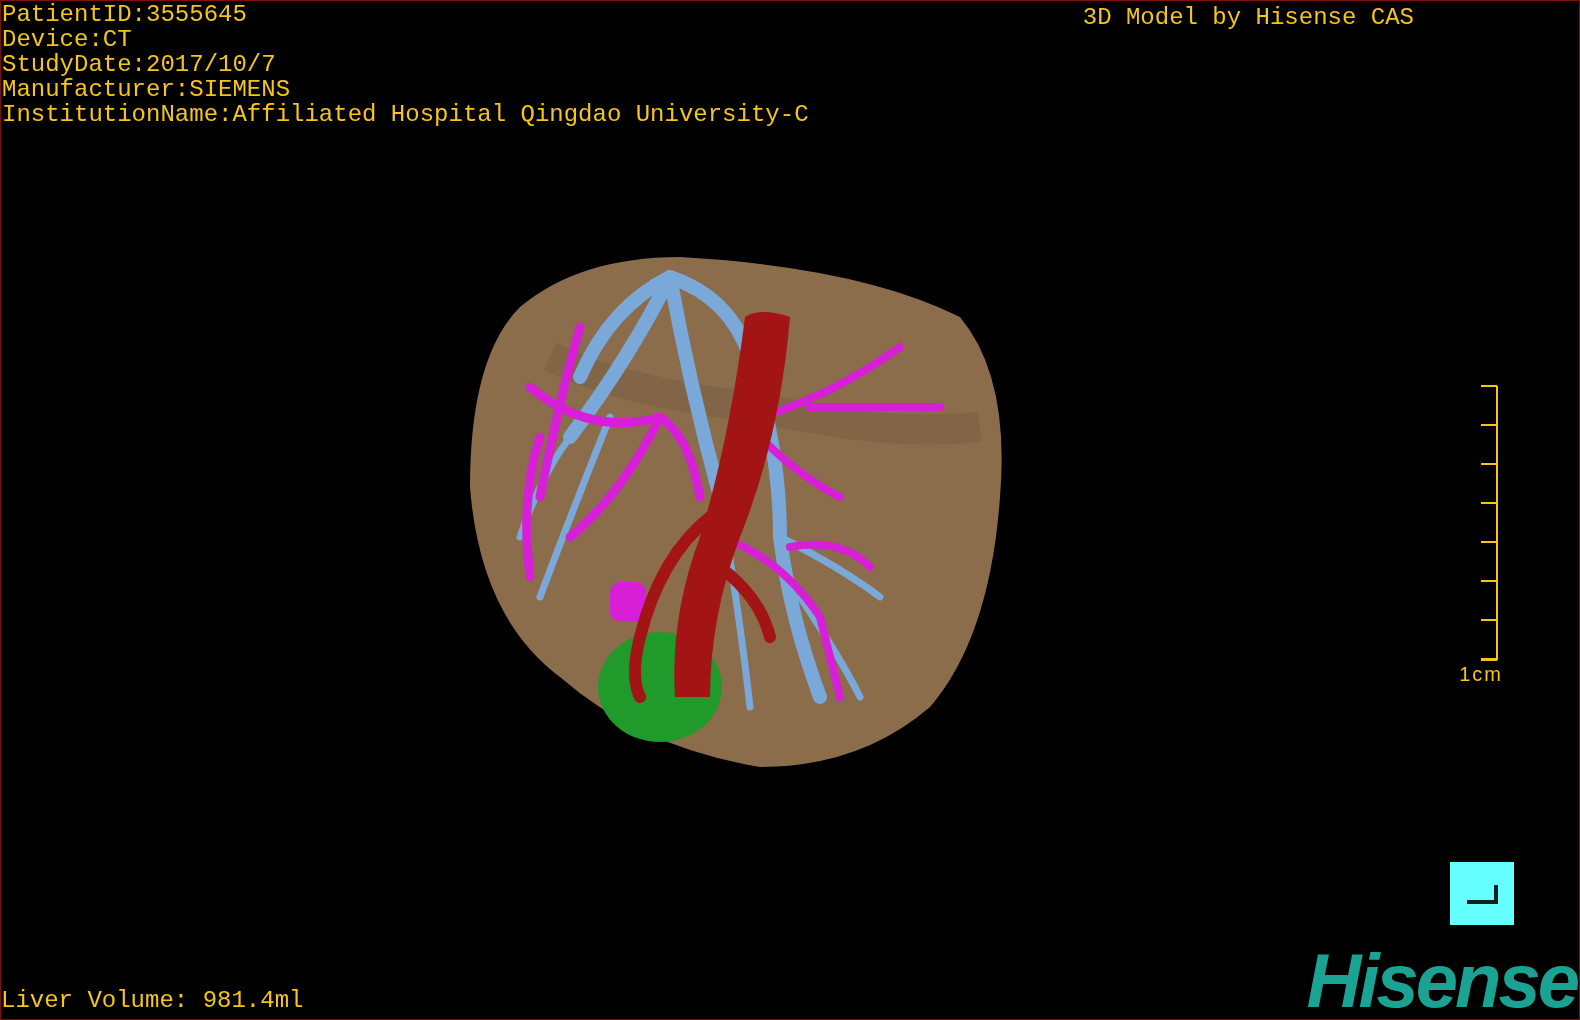 This screenshot has width=1580, height=1020. Describe the element at coordinates (1481, 674) in the screenshot. I see `scale-label: 1cm` at that location.